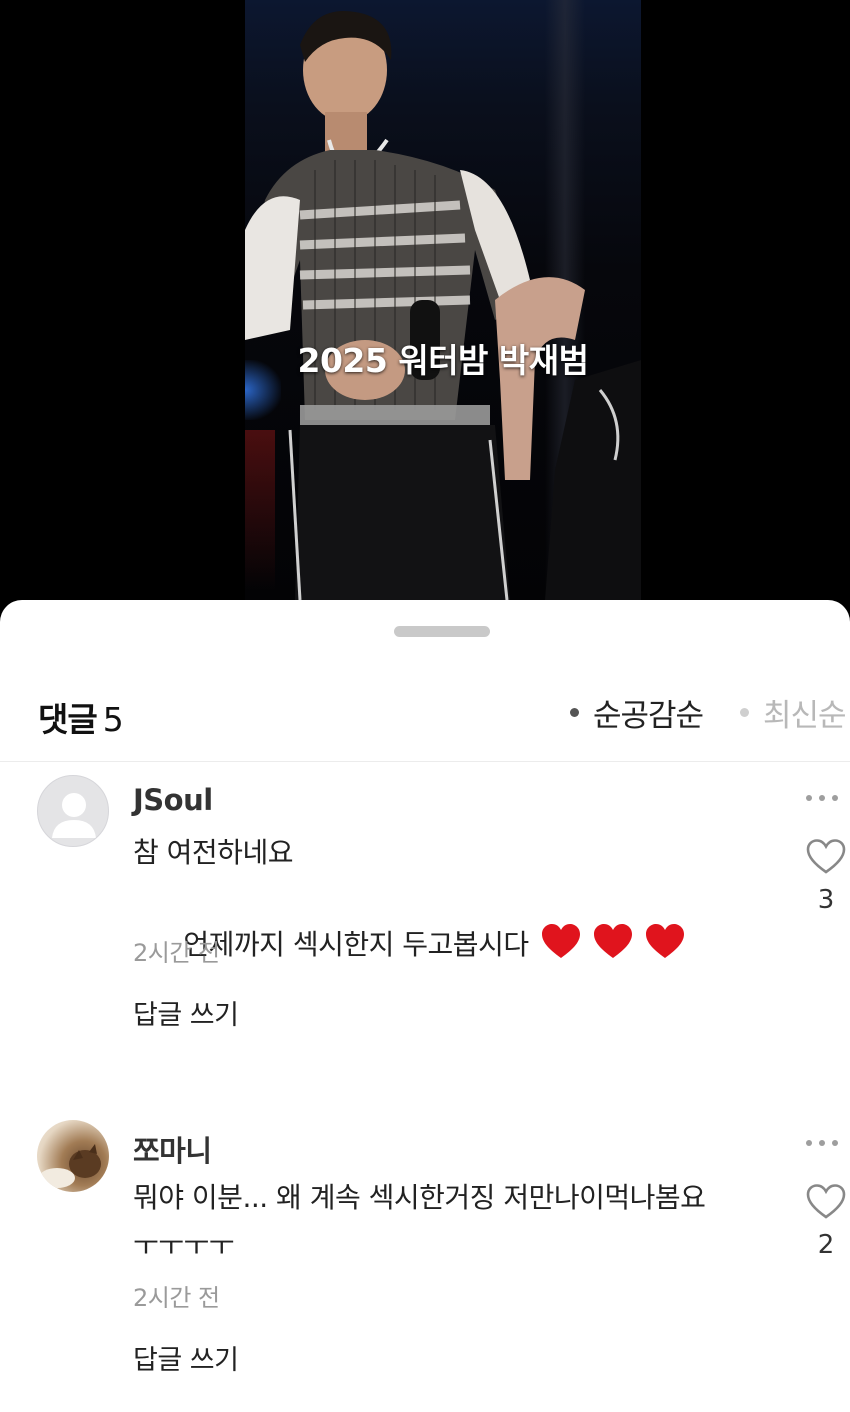  Describe the element at coordinates (184, 1245) in the screenshot. I see `comment-text-line: ㅜㅜㅜㅜ` at that location.